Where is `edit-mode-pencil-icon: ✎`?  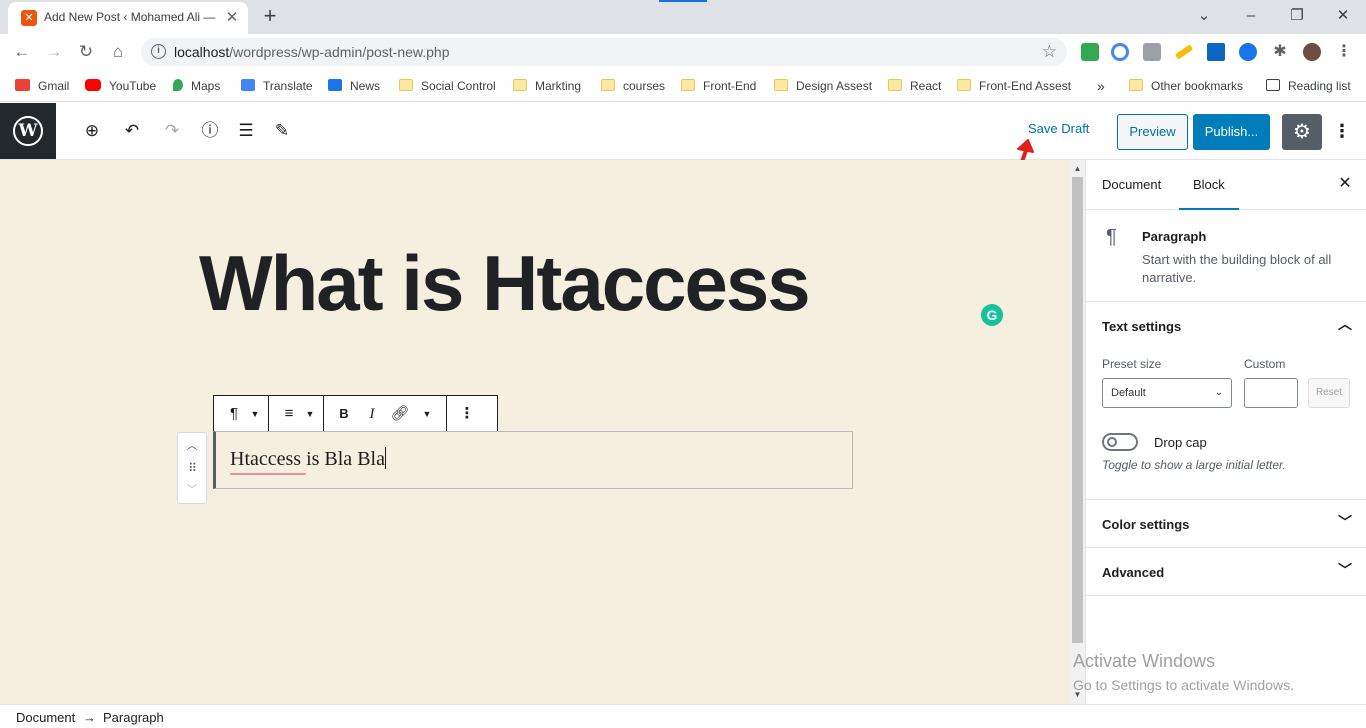
edit-mode-pencil-icon: ✎ is located at coordinates (282, 131).